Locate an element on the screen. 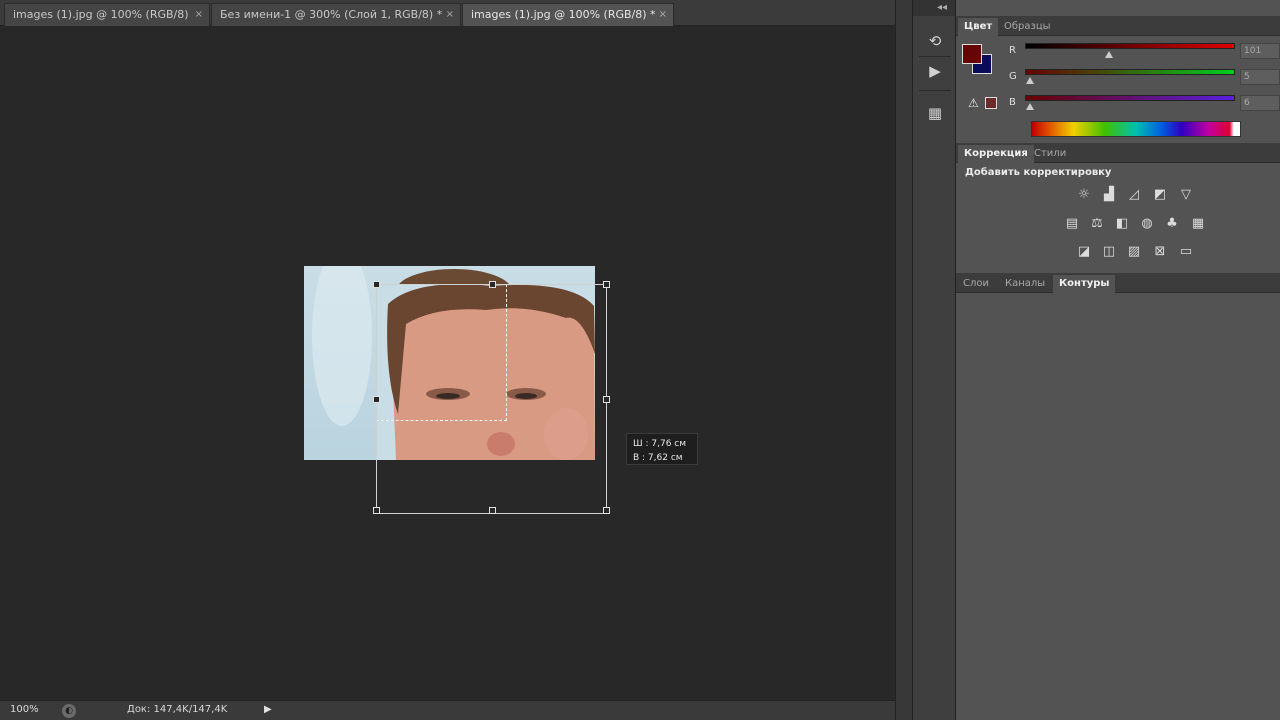 The height and width of the screenshot is (720, 1280). threshold-icon: ▨ is located at coordinates (1134, 252).